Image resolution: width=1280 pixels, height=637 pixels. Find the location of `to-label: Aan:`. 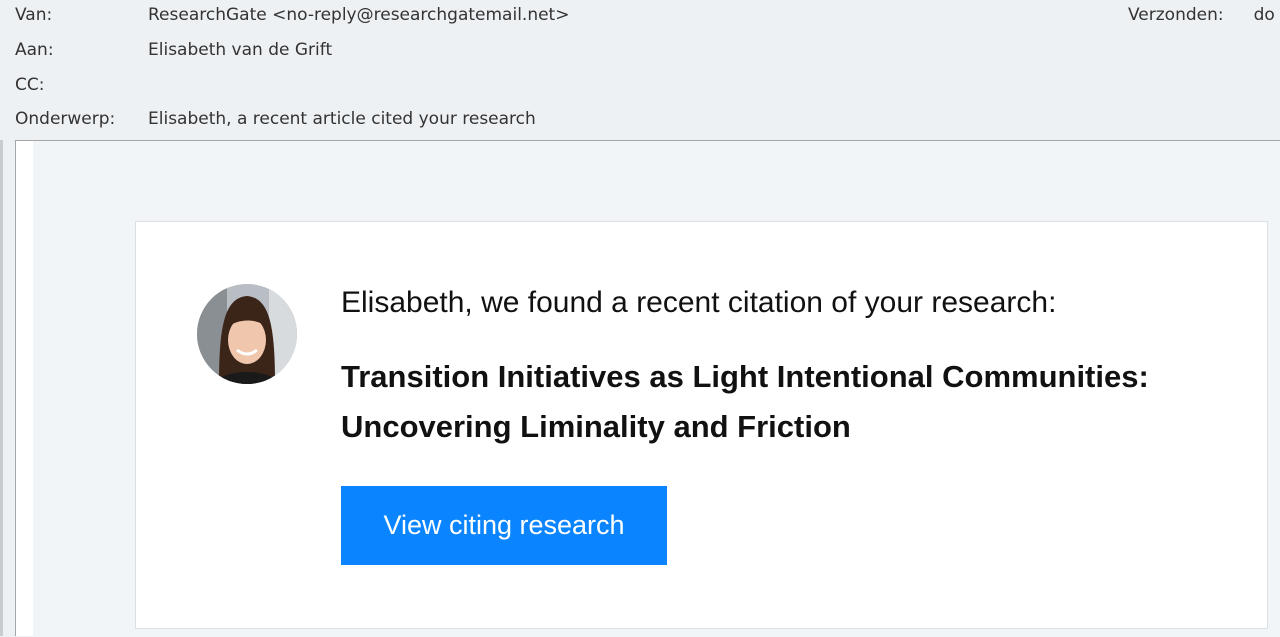

to-label: Aan: is located at coordinates (34, 50).